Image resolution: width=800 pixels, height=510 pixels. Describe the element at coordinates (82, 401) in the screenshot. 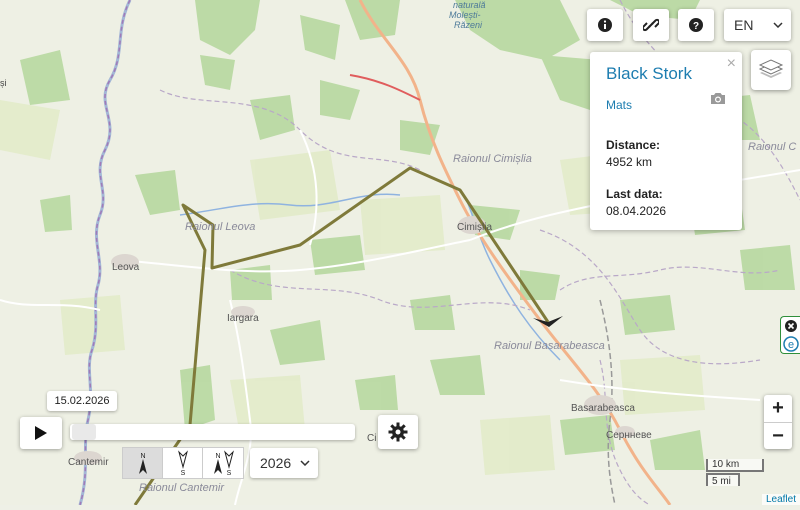

I see `current-date-label: 15.02.2026` at that location.